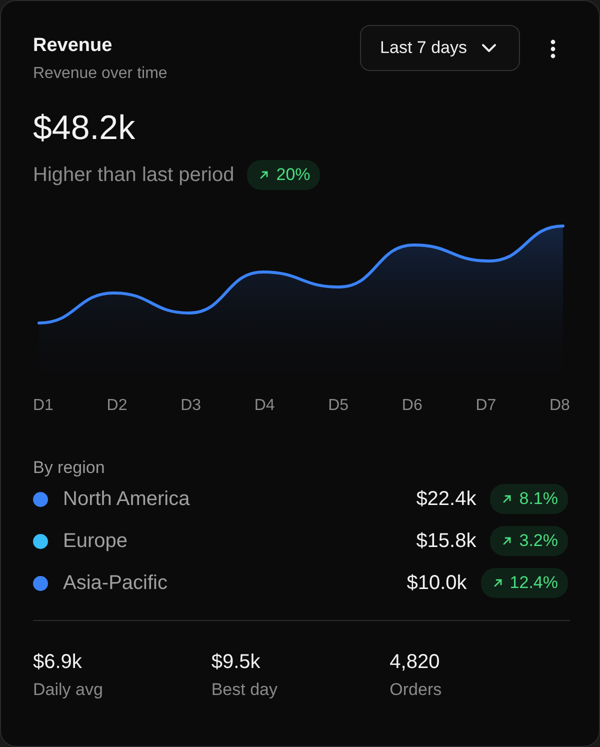  What do you see at coordinates (412, 406) in the screenshot?
I see `axis-label: D6` at bounding box center [412, 406].